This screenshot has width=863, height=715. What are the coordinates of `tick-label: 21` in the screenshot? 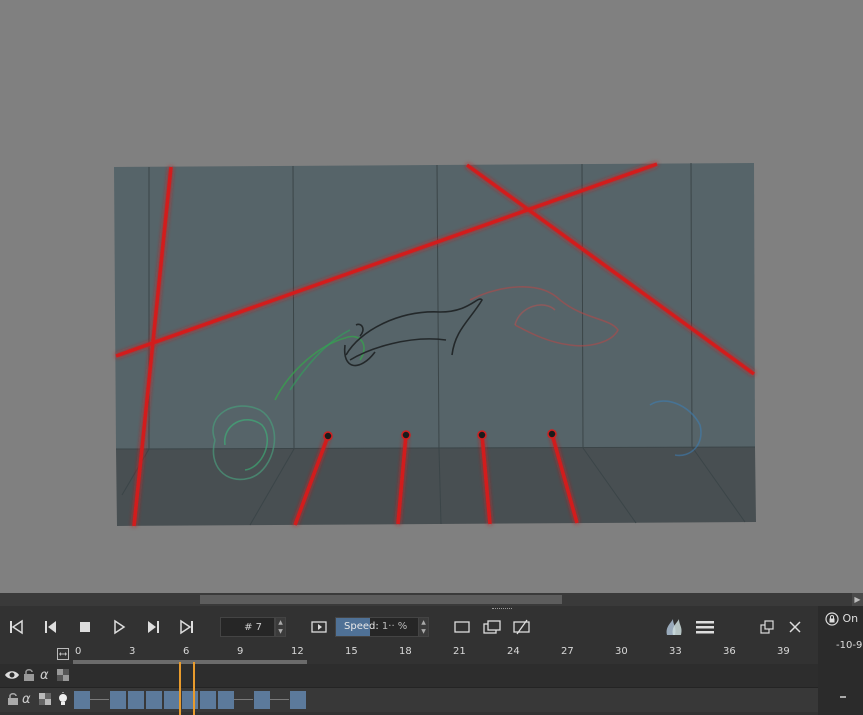 It's located at (459, 651).